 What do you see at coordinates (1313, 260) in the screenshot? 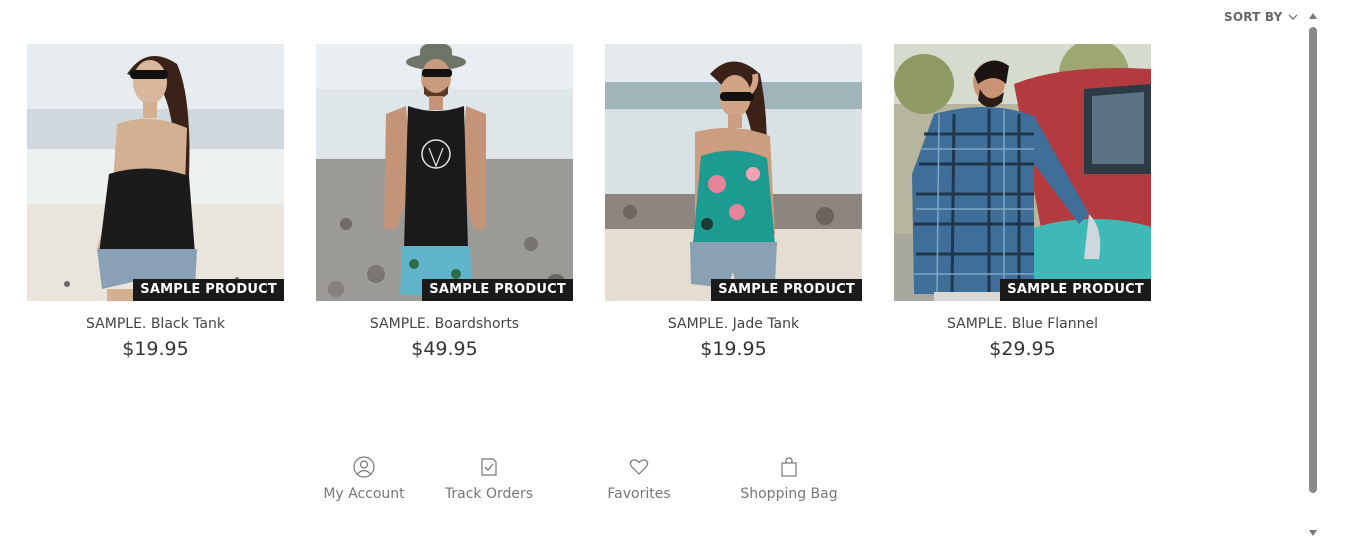
I see `scroll-thumb` at bounding box center [1313, 260].